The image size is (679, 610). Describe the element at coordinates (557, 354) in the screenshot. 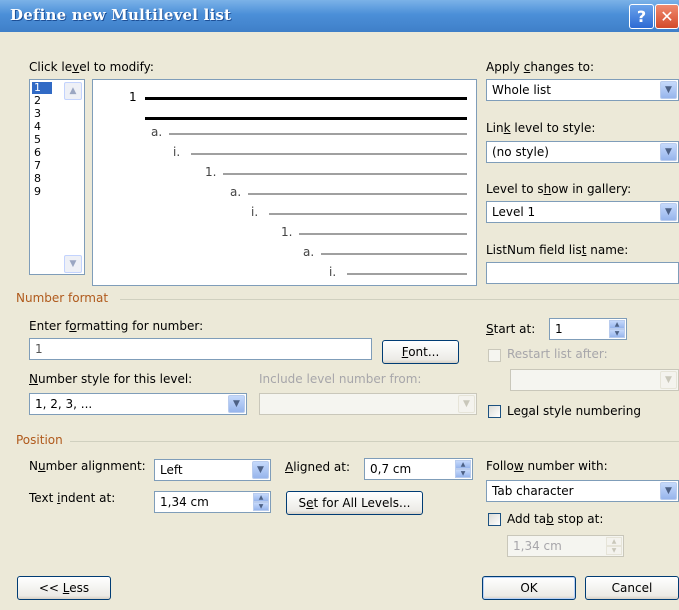

I see `restart-list-label: Restart list after:` at that location.